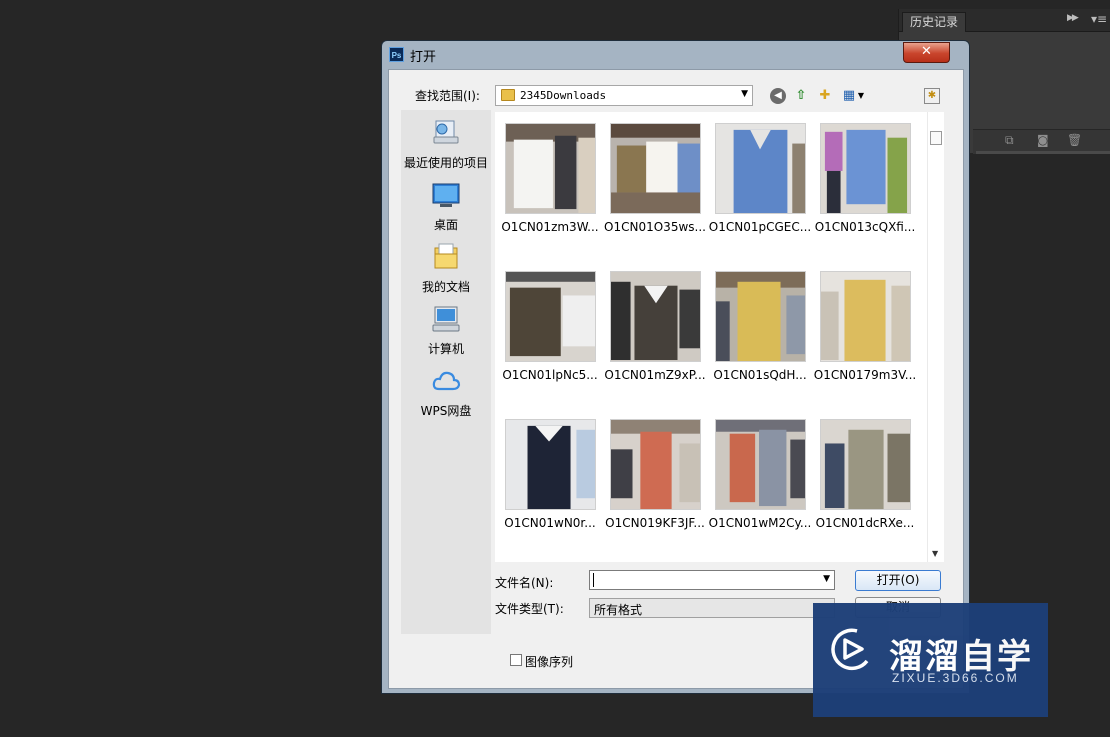 Image resolution: width=1110 pixels, height=737 pixels. I want to click on watermark: 溜溜自学 ZIXUE.3D66.COM, so click(930, 660).